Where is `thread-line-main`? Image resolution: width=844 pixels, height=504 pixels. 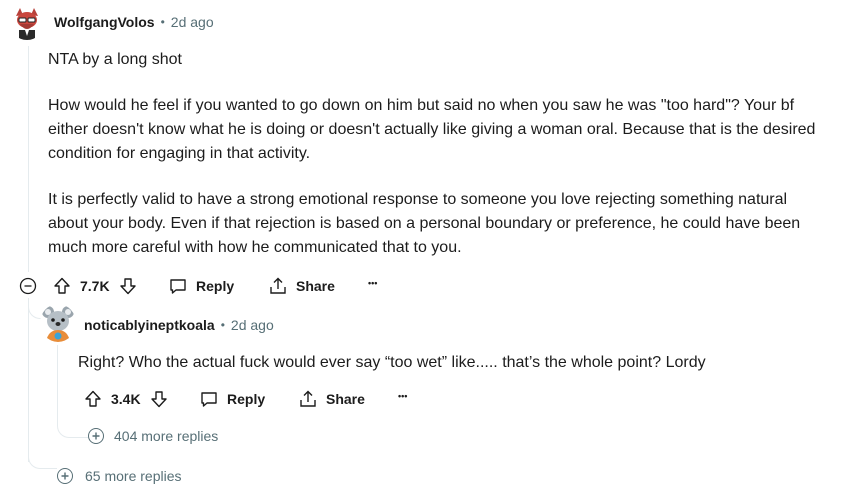
thread-line-main is located at coordinates (28, 159).